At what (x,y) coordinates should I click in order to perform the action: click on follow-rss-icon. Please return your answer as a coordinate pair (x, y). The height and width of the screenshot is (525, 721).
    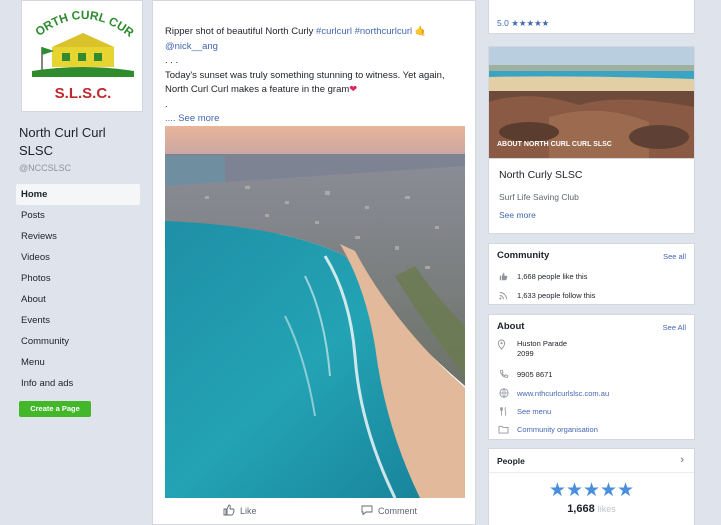
    Looking at the image, I should click on (503, 295).